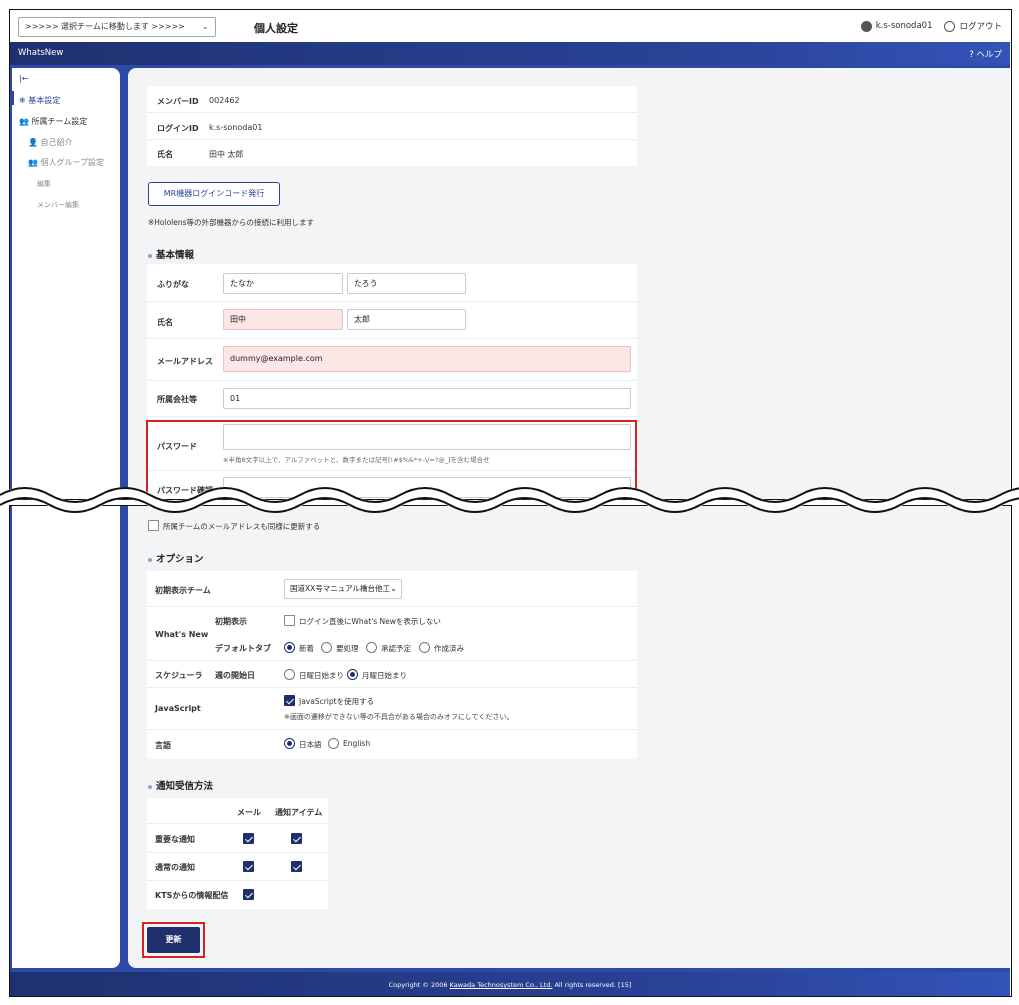 The height and width of the screenshot is (1005, 1019). Describe the element at coordinates (117, 27) in the screenshot. I see `team-select: >>>>> 選択チームに移動します >>>>> ⌄` at that location.